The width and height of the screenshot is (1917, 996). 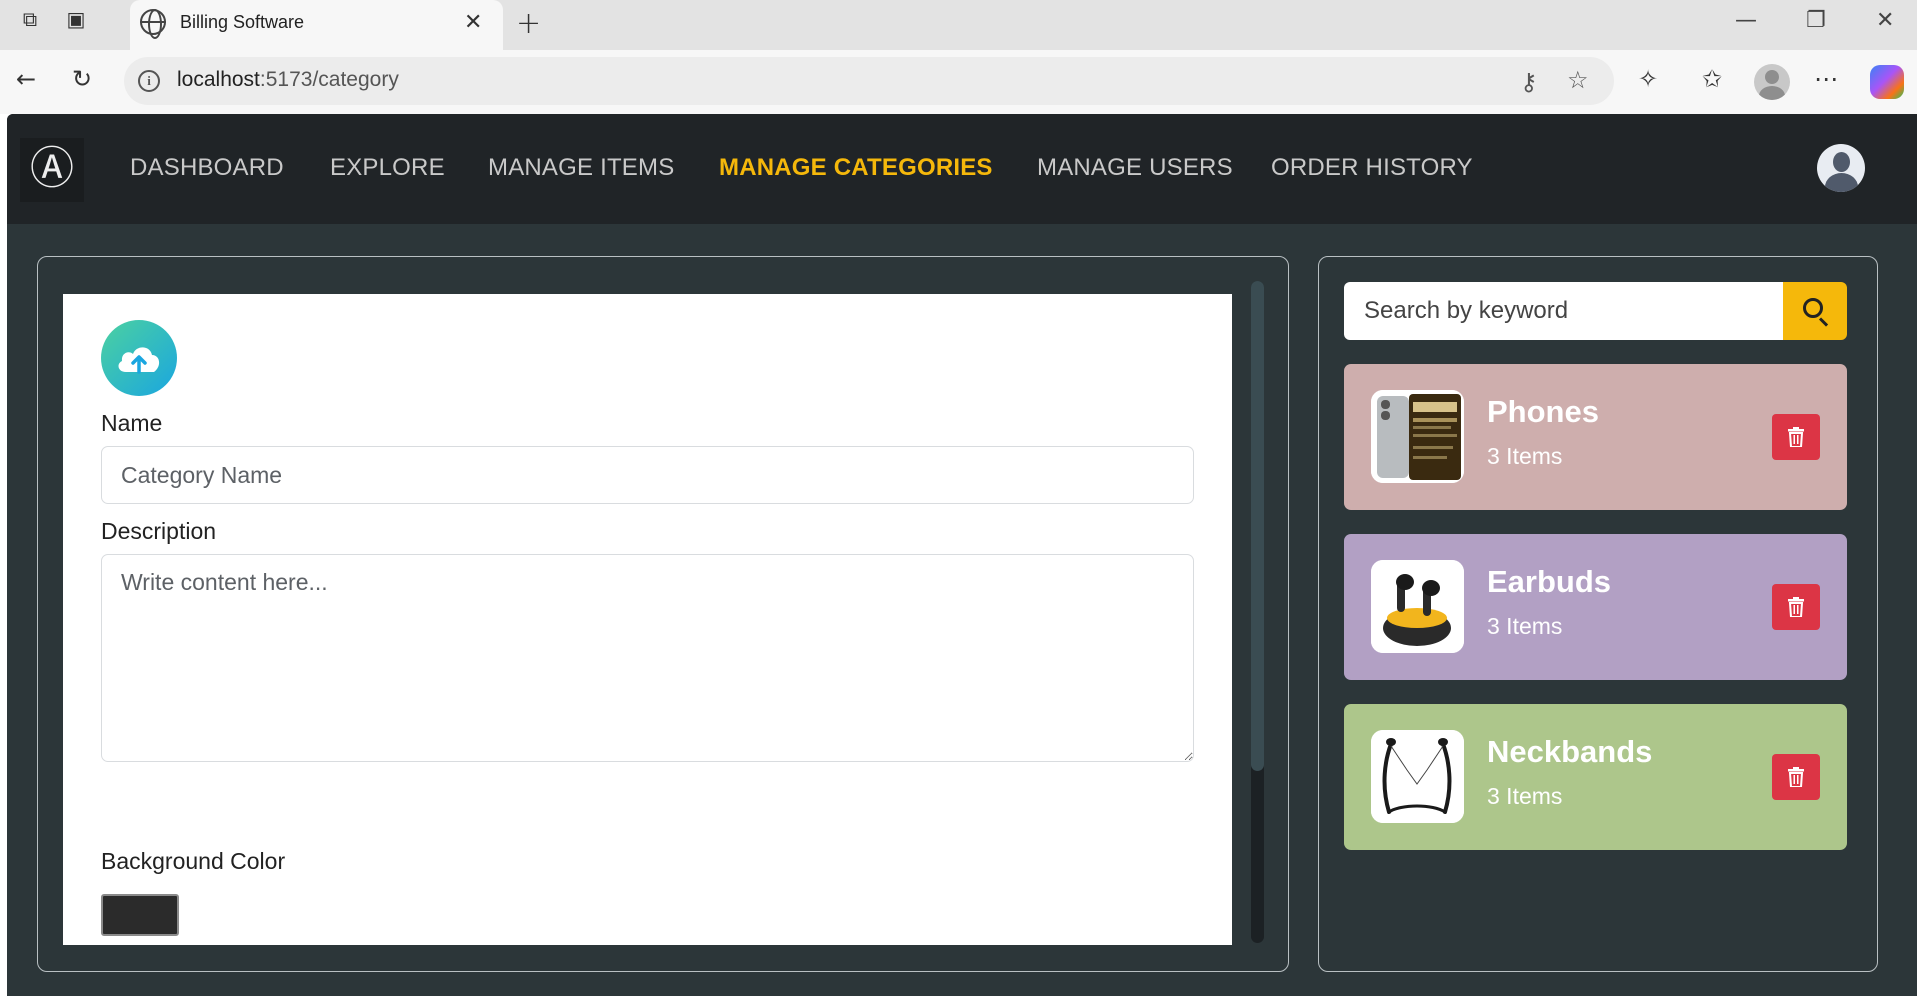 I want to click on category-card-earbuds: Earbuds 3 Items, so click(x=1595, y=607).